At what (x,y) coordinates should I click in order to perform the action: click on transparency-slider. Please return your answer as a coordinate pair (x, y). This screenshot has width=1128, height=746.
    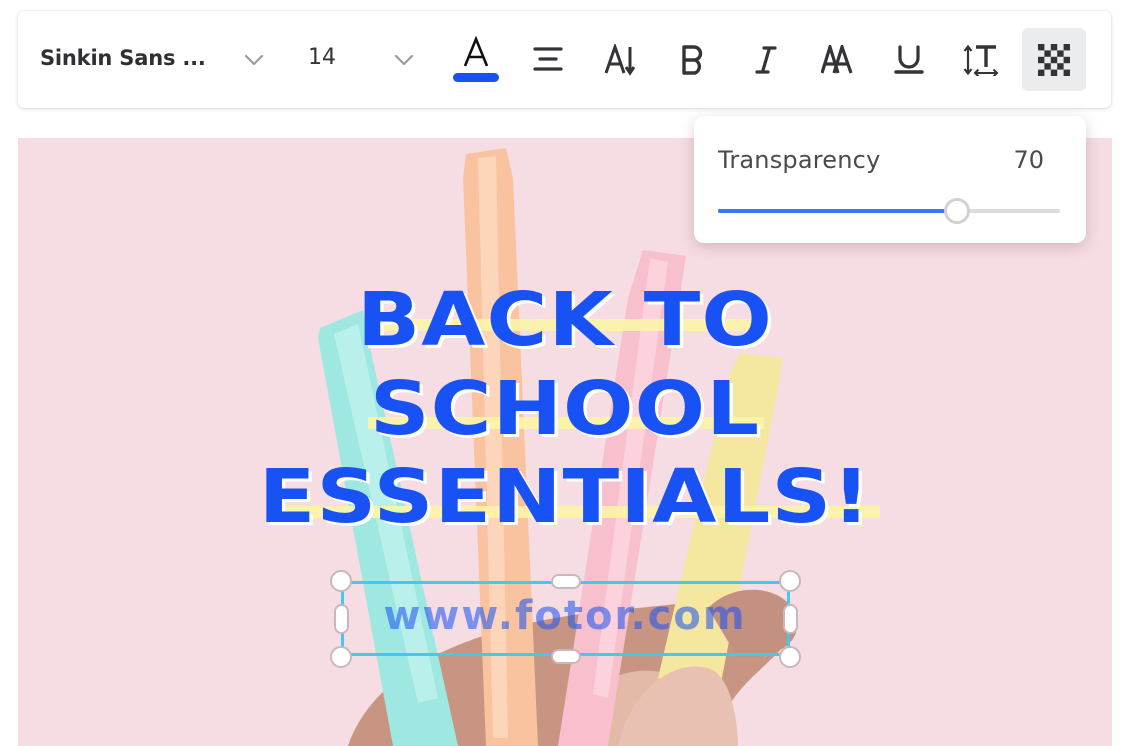
    Looking at the image, I should click on (889, 211).